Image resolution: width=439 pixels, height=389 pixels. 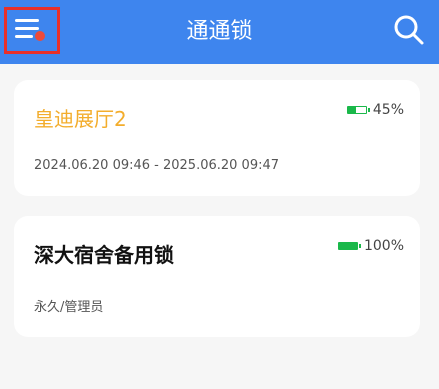 I want to click on validity-period: 2024.06.20 09:46 - 2025.06.20 09:47, so click(x=157, y=165).